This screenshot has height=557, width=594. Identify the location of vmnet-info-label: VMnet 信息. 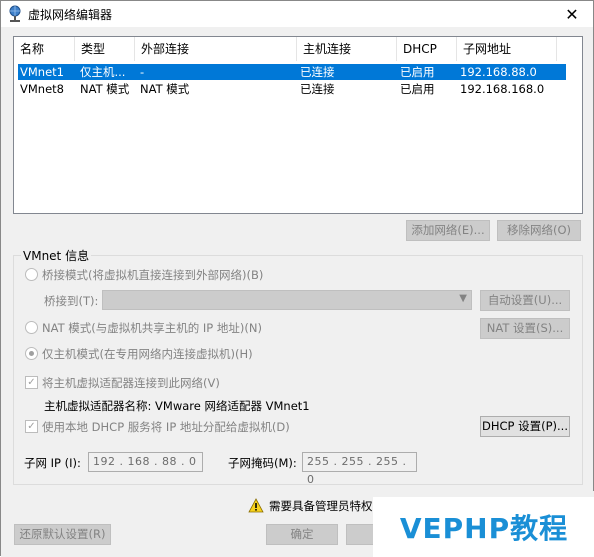
(56, 255).